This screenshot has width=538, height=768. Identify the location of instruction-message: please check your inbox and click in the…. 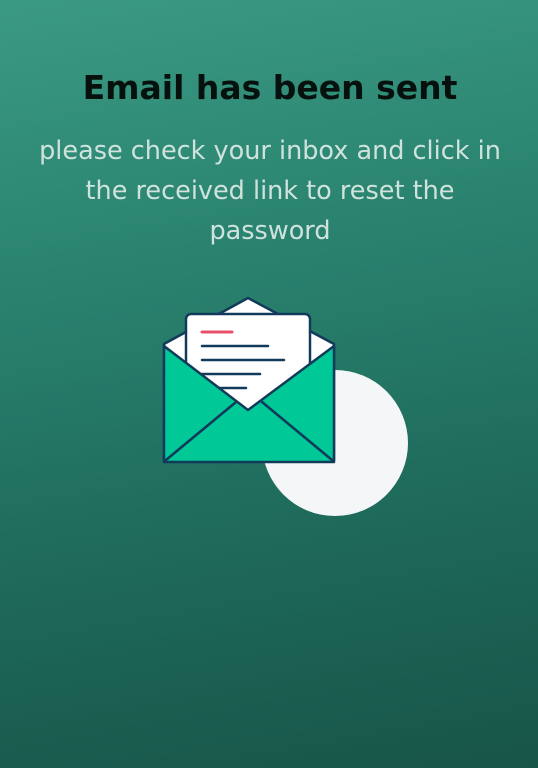
(270, 191).